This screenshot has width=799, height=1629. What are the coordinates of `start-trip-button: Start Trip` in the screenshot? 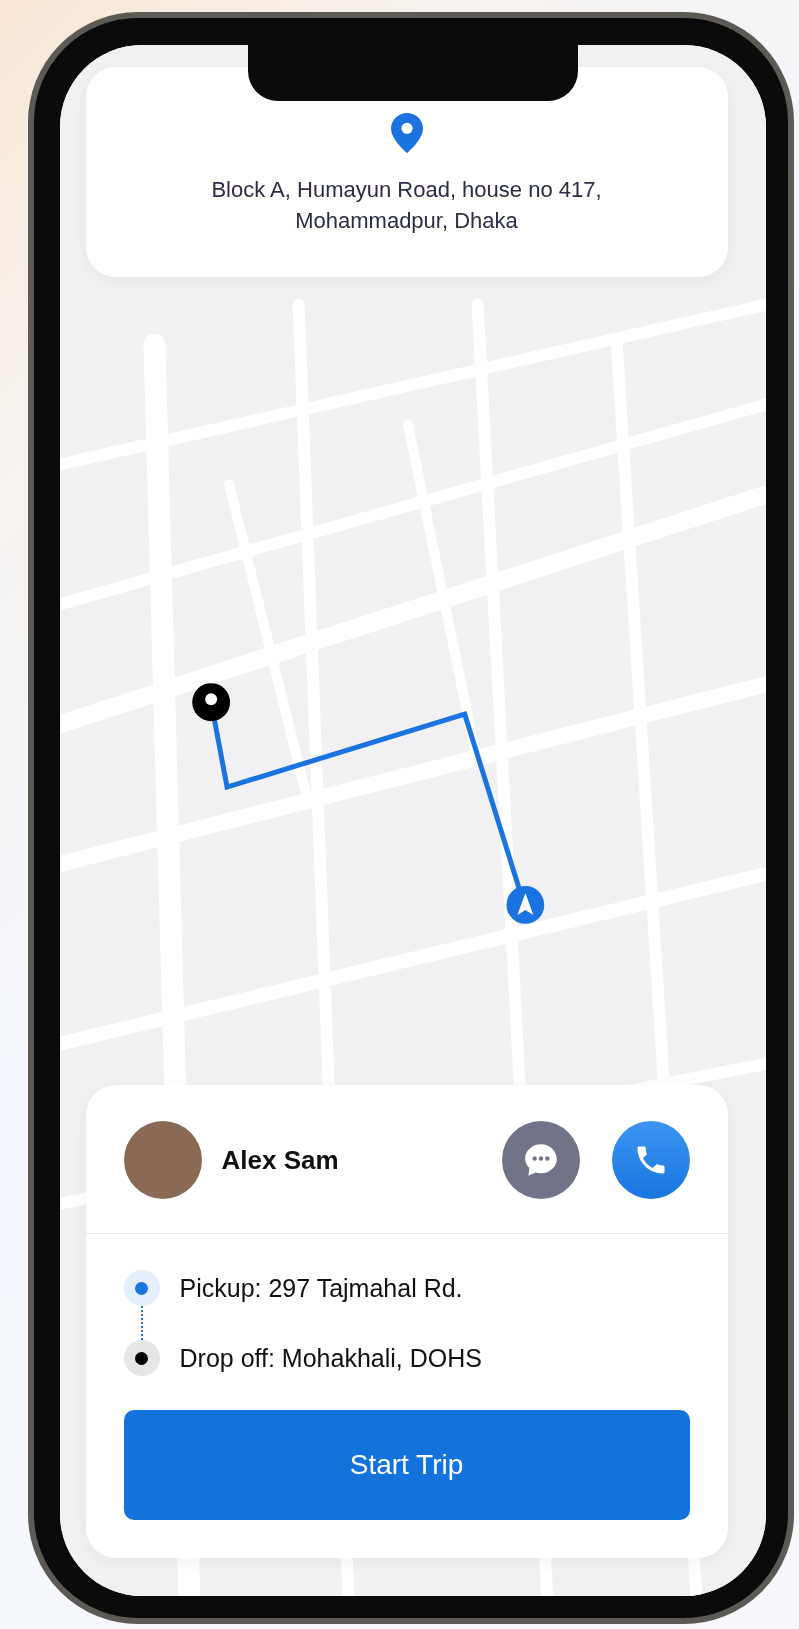 It's located at (406, 1465).